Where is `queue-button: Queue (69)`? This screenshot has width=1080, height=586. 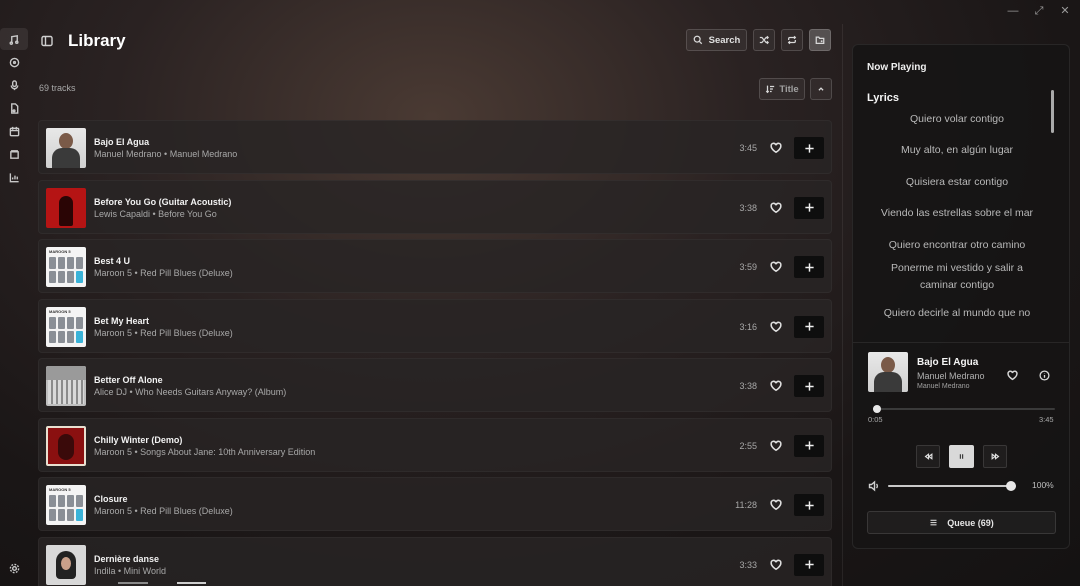 queue-button: Queue (69) is located at coordinates (961, 522).